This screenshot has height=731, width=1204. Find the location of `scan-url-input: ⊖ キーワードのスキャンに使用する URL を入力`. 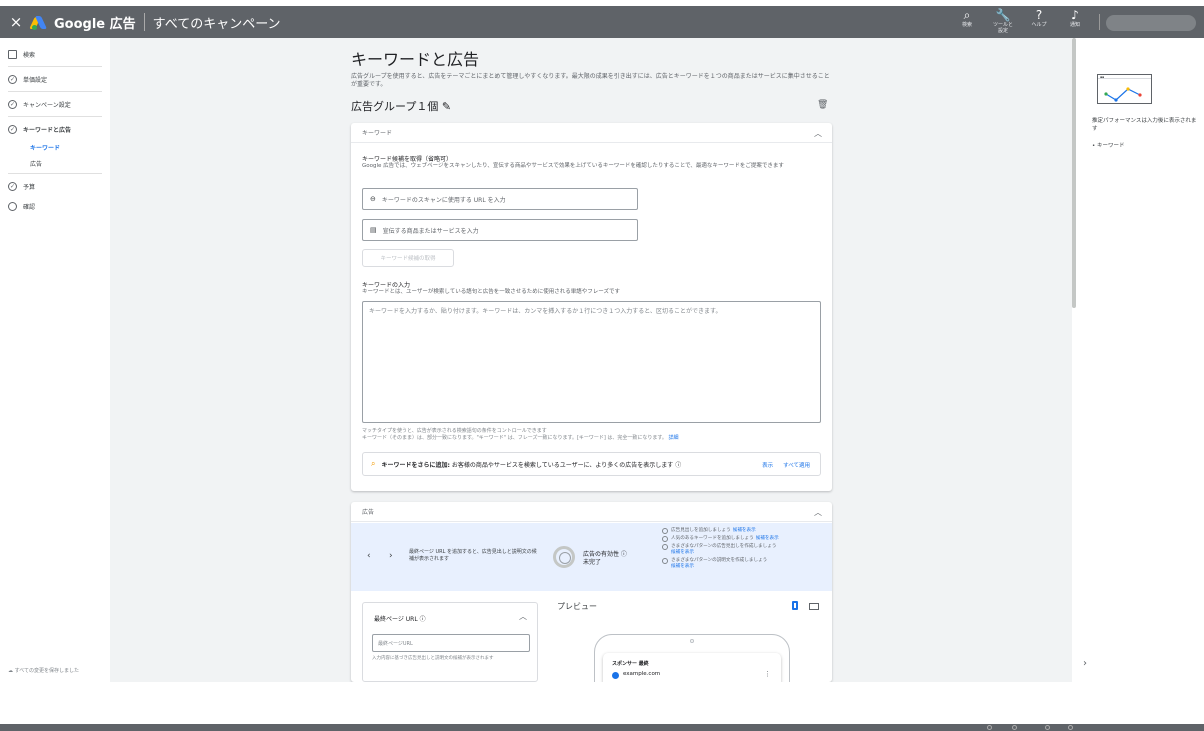

scan-url-input: ⊖ キーワードのスキャンに使用する URL を入力 is located at coordinates (500, 199).